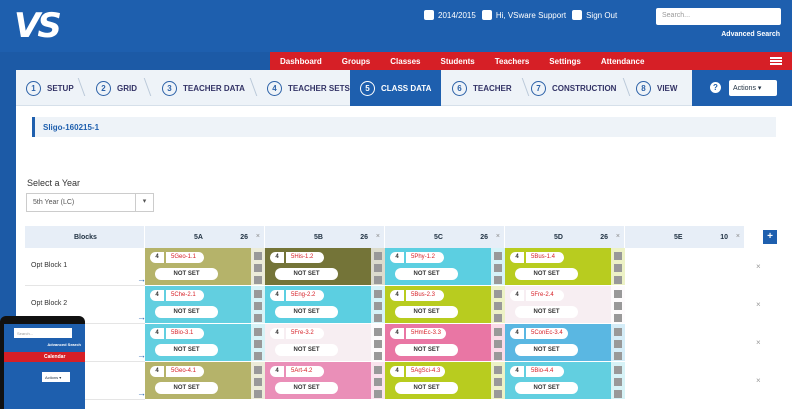  What do you see at coordinates (325, 305) in the screenshot?
I see `class-card: 4 5Eng-2.2 NOT SET` at bounding box center [325, 305].